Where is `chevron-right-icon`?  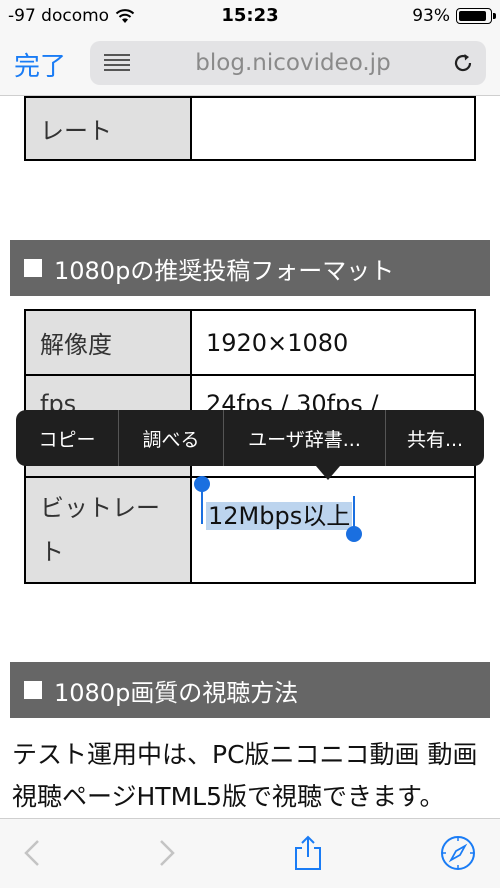 chevron-right-icon is located at coordinates (166, 853).